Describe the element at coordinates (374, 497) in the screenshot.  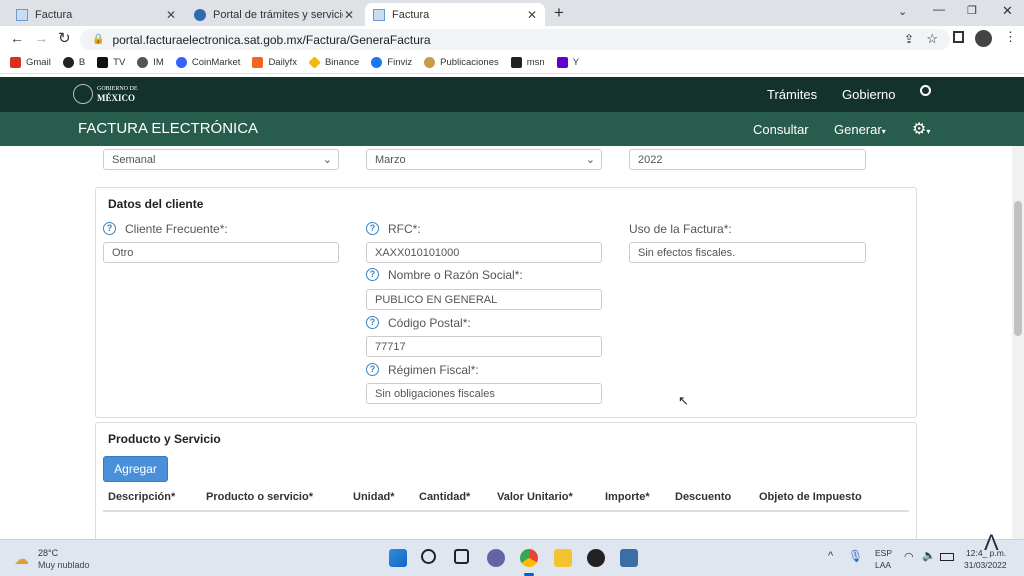
I see `column-unidad: Unidad*` at that location.